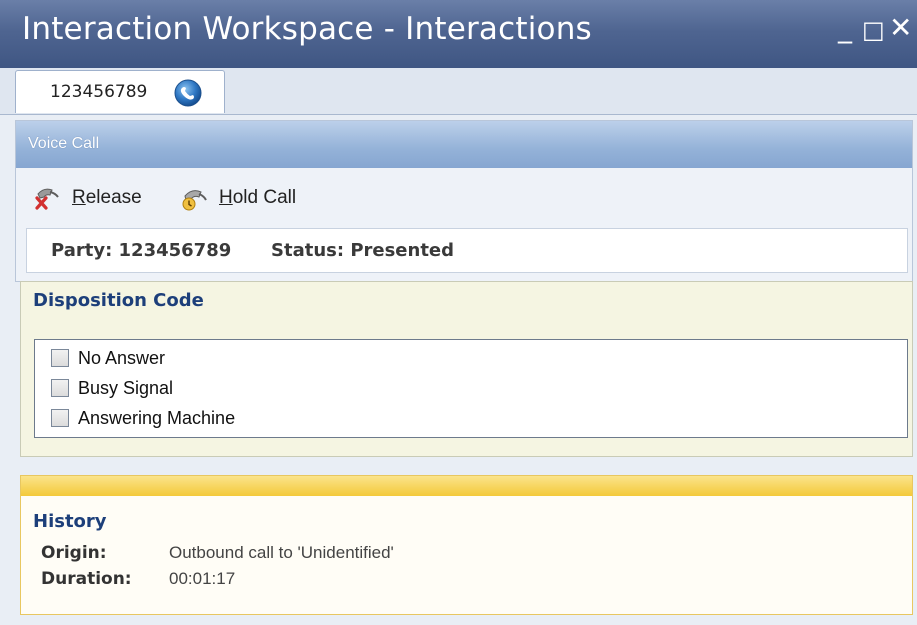 Image resolution: width=917 pixels, height=625 pixels. What do you see at coordinates (99, 92) in the screenshot?
I see `tab-label: 123456789` at bounding box center [99, 92].